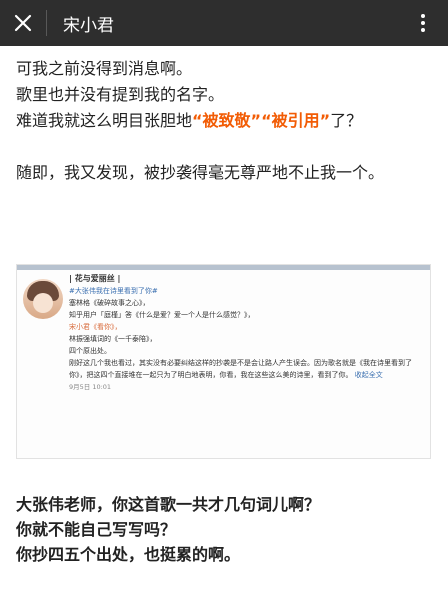 The width and height of the screenshot is (448, 592). What do you see at coordinates (296, 120) in the screenshot?
I see `highlight-text: “被引用”` at bounding box center [296, 120].